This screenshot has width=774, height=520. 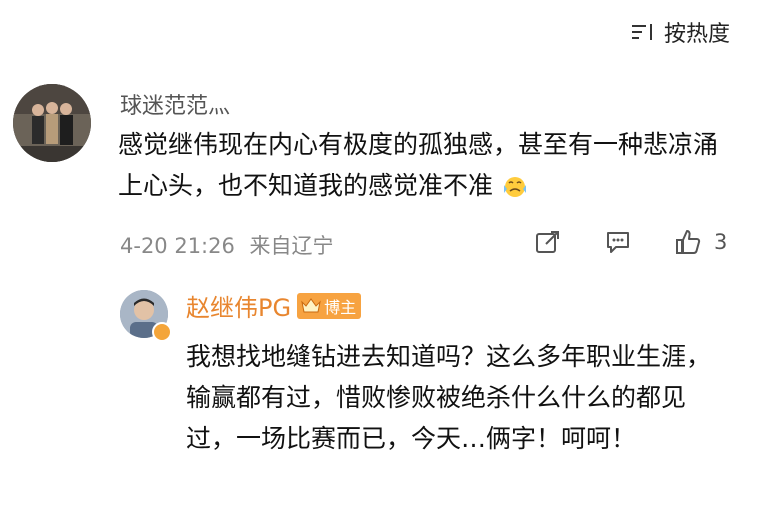 I want to click on reply-username: 赵继伟PG, so click(x=238, y=305).